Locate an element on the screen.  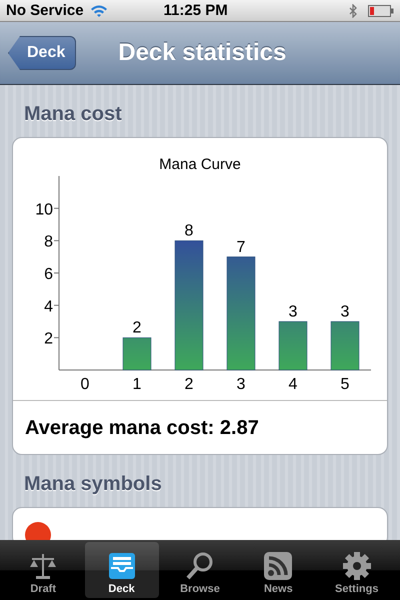
carrier-label: No Service is located at coordinates (45, 10).